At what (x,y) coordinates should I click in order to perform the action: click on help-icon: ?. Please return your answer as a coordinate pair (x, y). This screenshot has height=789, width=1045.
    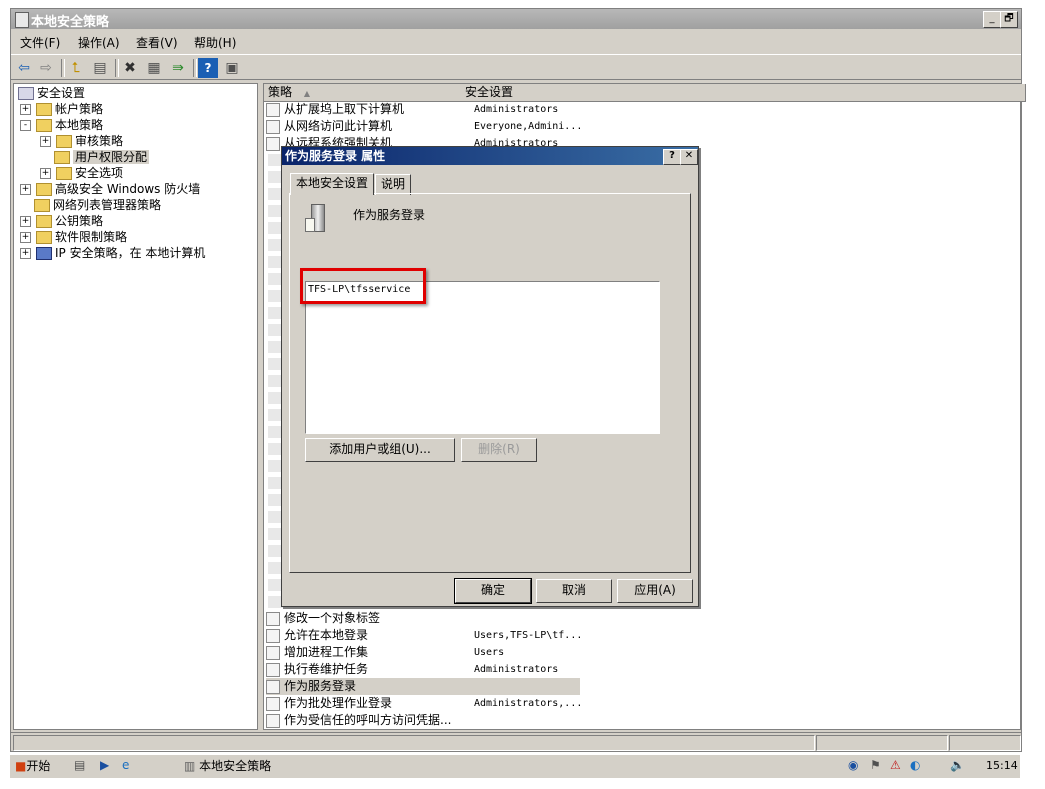
    Looking at the image, I should click on (208, 68).